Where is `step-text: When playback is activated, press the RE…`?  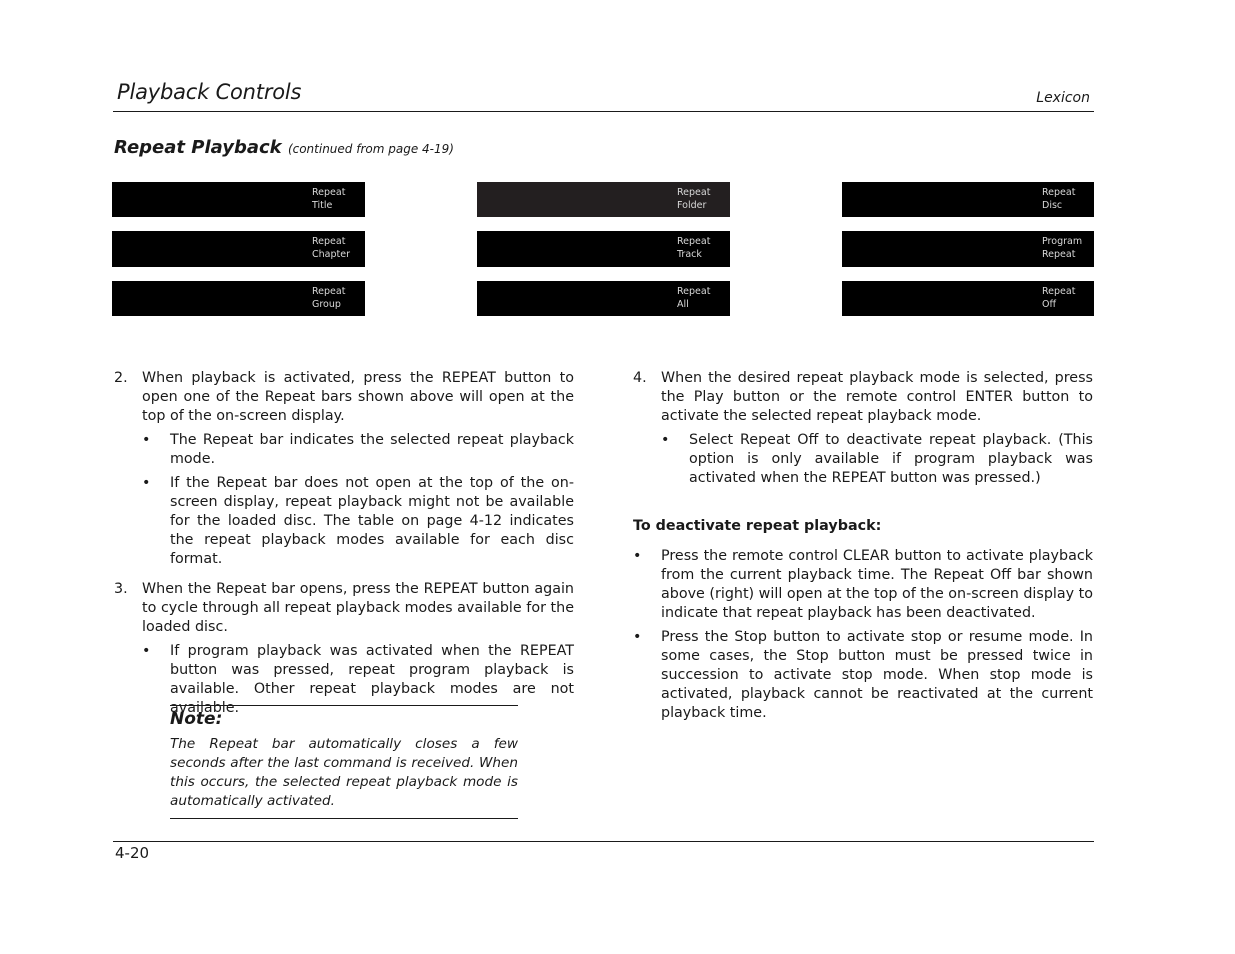 step-text: When playback is activated, press the RE… is located at coordinates (358, 397).